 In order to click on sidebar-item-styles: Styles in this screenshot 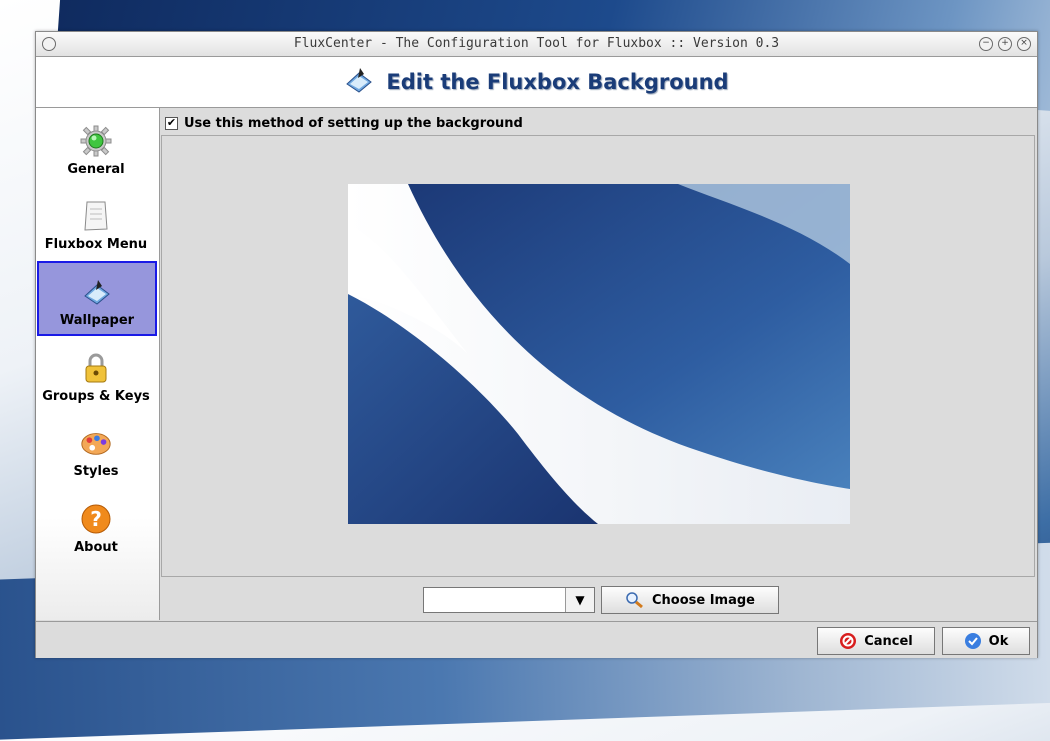, I will do `click(96, 448)`.